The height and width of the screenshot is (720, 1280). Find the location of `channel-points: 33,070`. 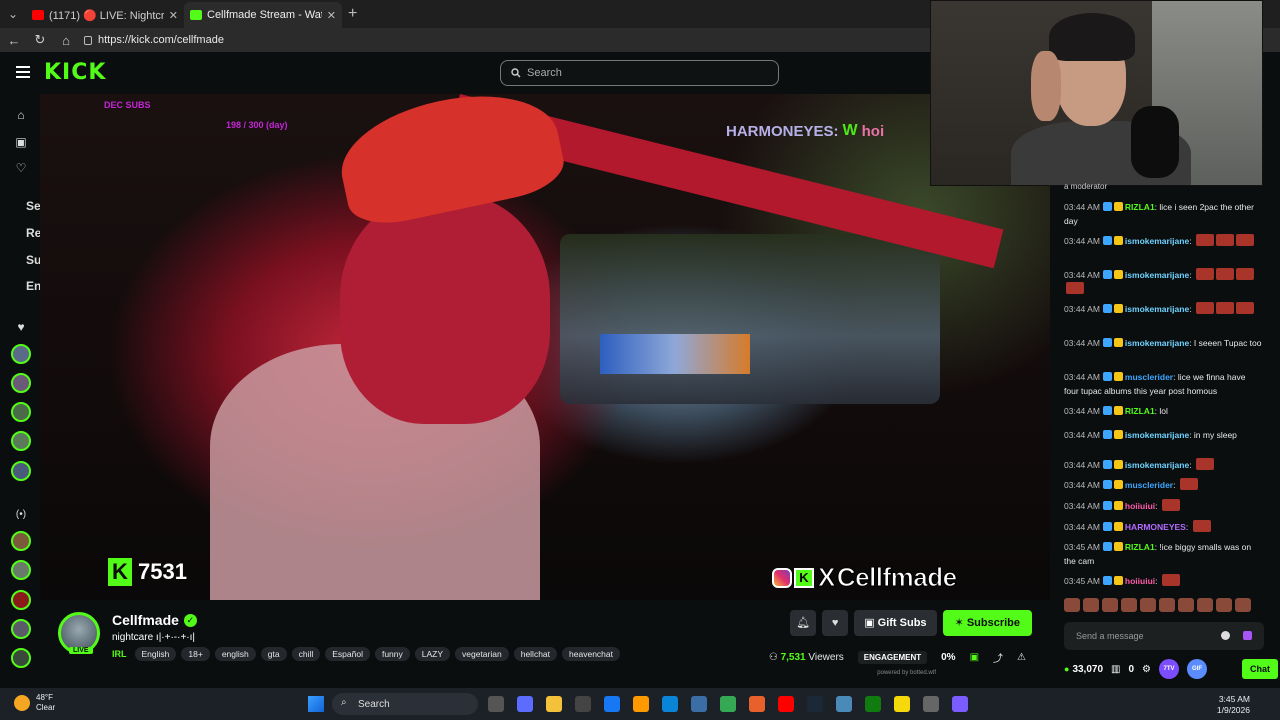

channel-points: 33,070 is located at coordinates (1083, 669).